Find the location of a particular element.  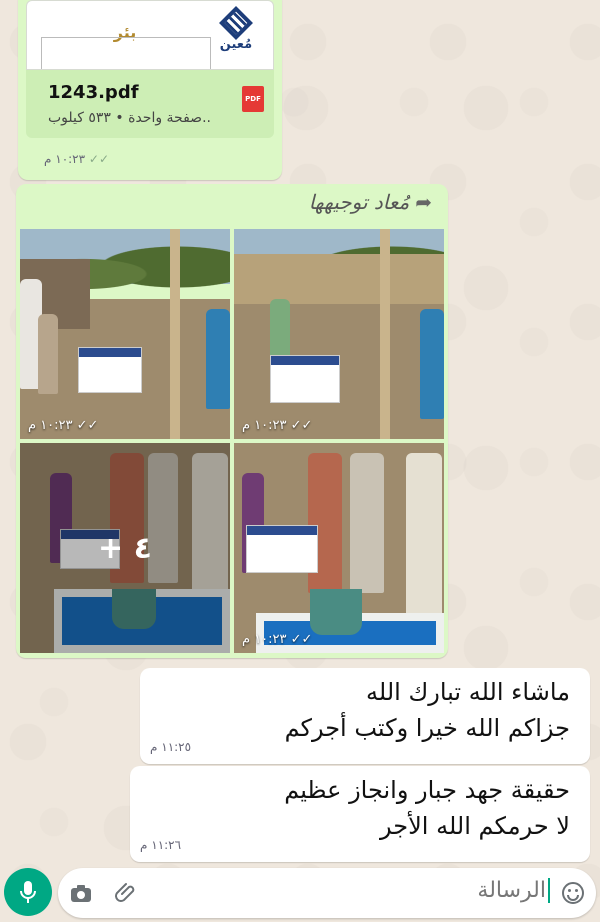

photo-wall is located at coordinates (339, 279).